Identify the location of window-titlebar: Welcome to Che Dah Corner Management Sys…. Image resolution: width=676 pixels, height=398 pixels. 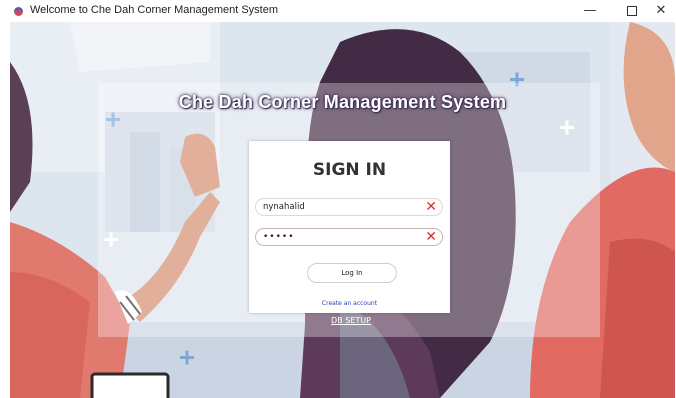
(338, 11).